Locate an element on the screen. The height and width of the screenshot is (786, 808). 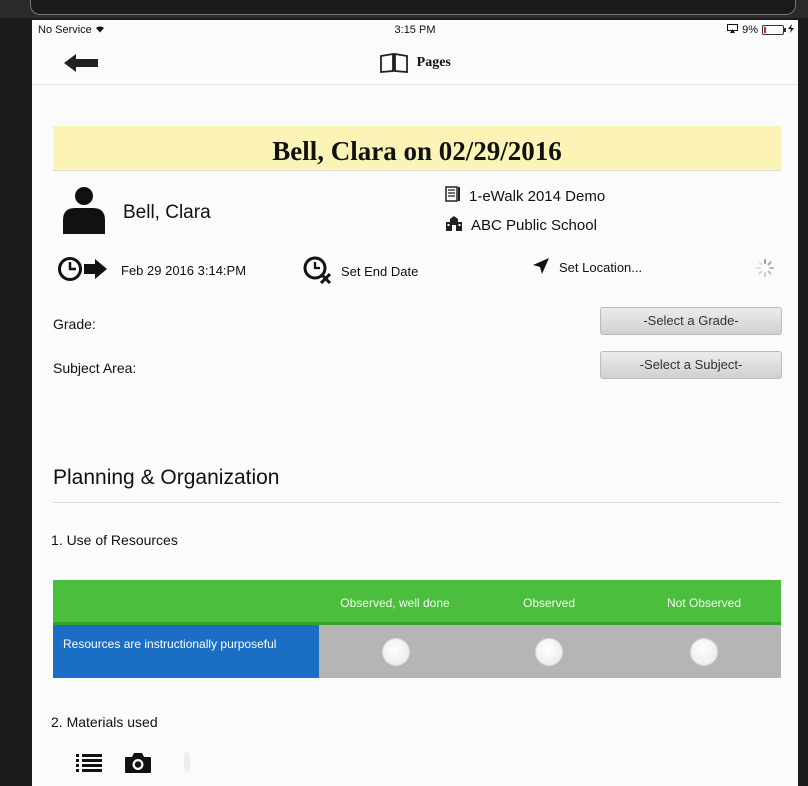
device-bezel is located at coordinates (404, 9).